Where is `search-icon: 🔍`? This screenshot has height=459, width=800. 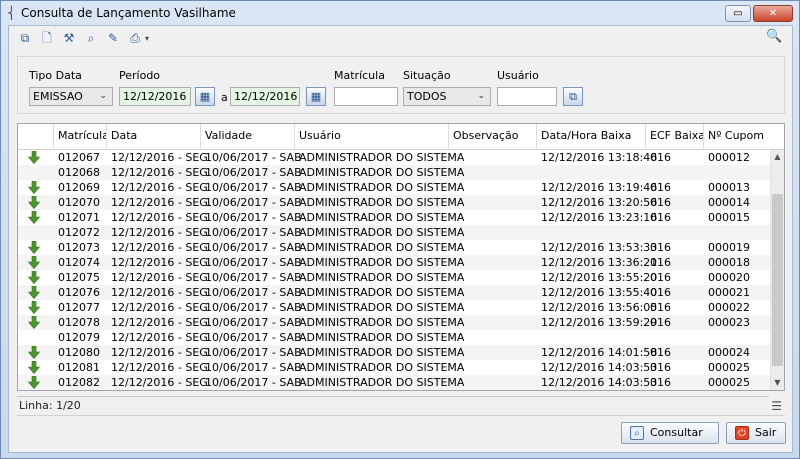 search-icon: 🔍 is located at coordinates (774, 37).